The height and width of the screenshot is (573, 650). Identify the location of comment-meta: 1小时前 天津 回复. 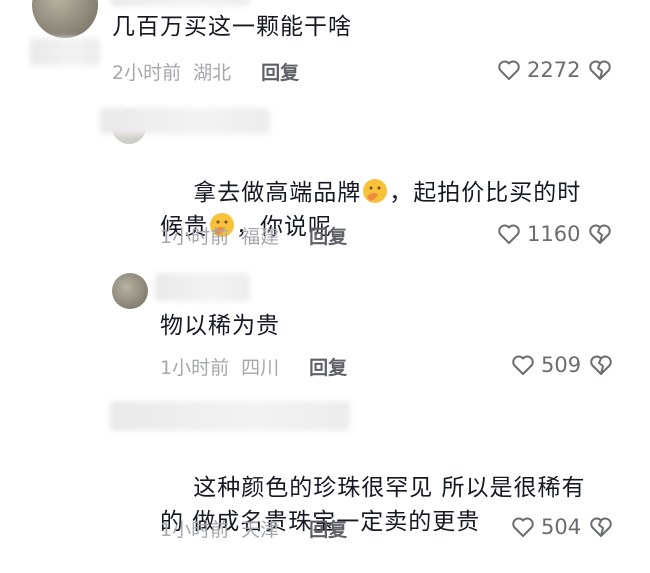
(253, 528).